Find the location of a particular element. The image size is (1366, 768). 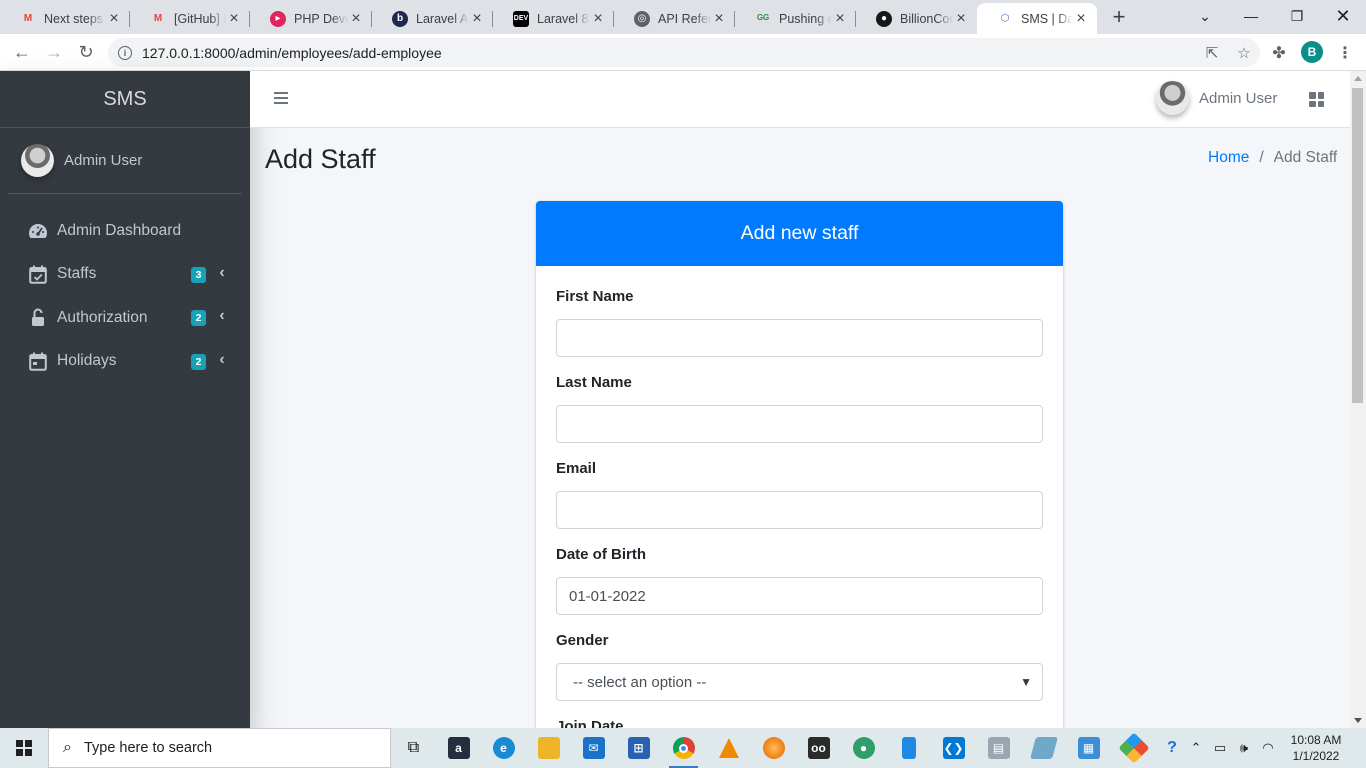

battery-icon: ▭ is located at coordinates (1220, 748).